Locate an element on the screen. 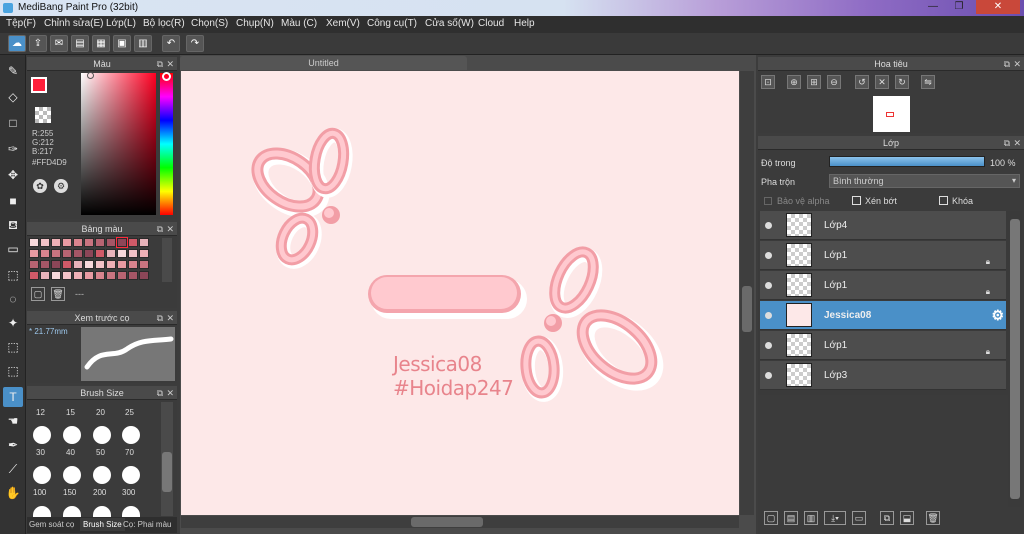 Image resolution: width=1024 pixels, height=534 pixels. size-label: 300 is located at coordinates (128, 492).